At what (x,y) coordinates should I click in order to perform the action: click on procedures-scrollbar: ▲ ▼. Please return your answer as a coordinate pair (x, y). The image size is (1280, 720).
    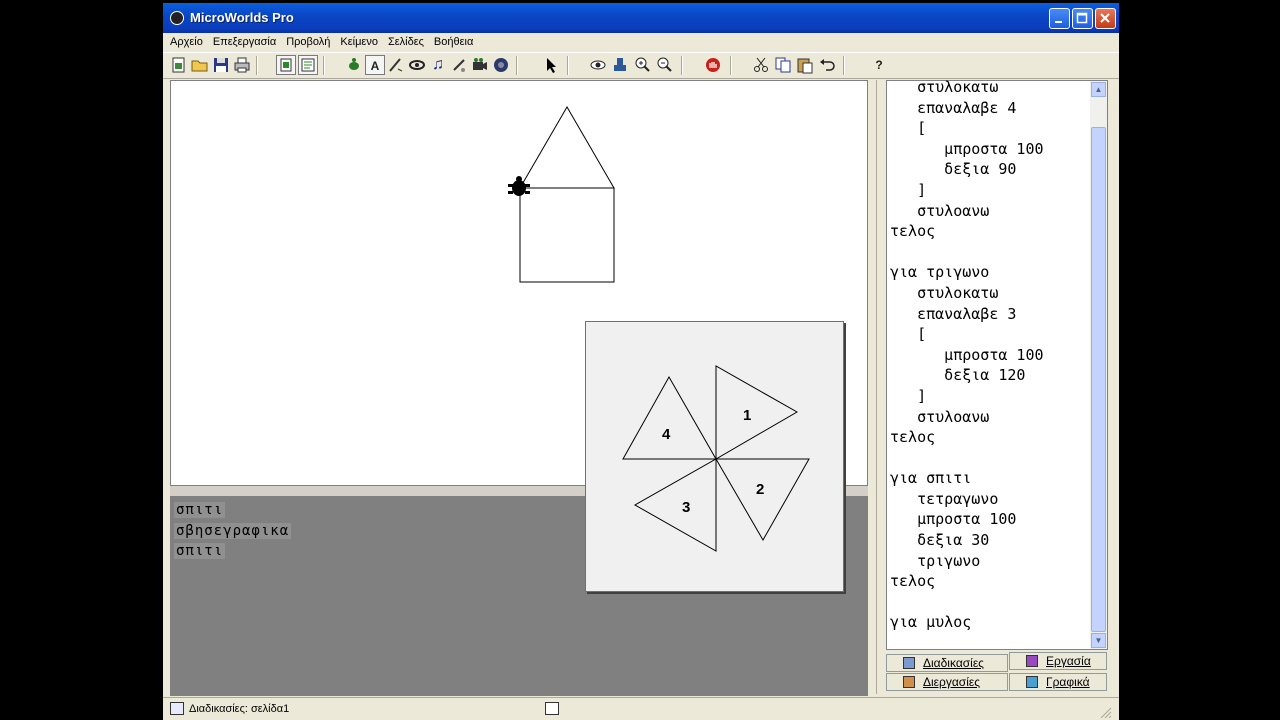
    Looking at the image, I should click on (1098, 365).